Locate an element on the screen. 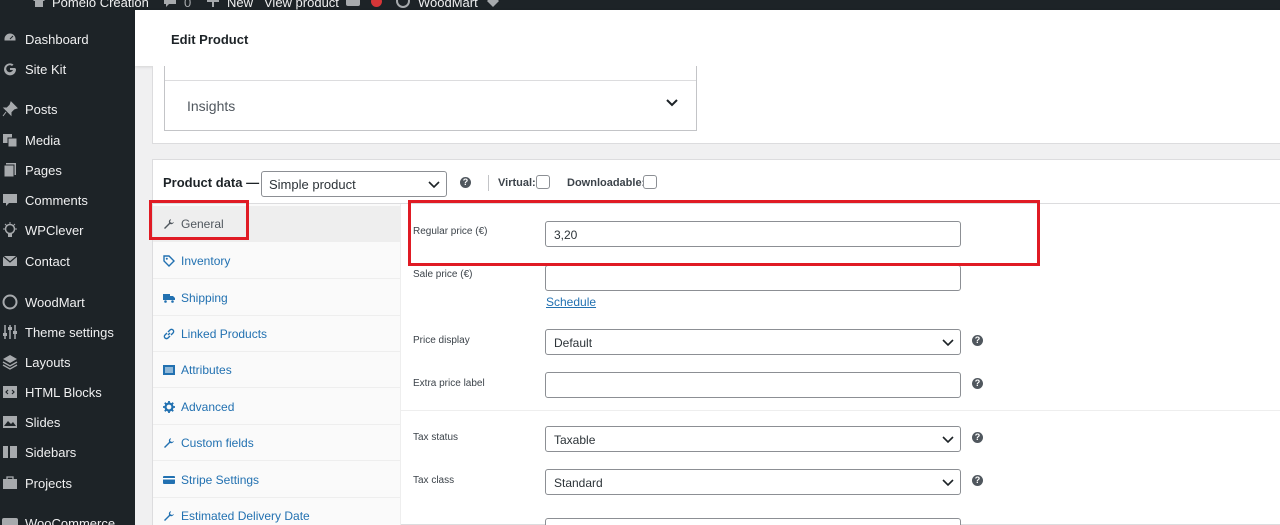  tab-advanced: Advanced is located at coordinates (277, 407).